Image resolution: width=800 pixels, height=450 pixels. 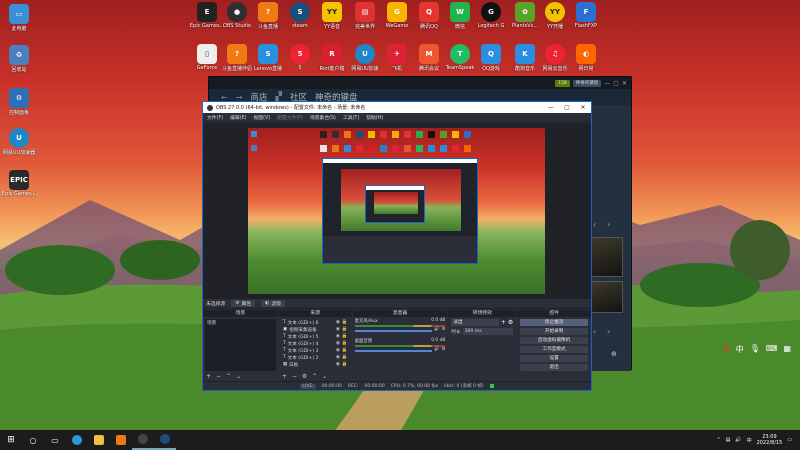 What do you see at coordinates (475, 322) in the screenshot?
I see `transition-select: 淡出` at bounding box center [475, 322].